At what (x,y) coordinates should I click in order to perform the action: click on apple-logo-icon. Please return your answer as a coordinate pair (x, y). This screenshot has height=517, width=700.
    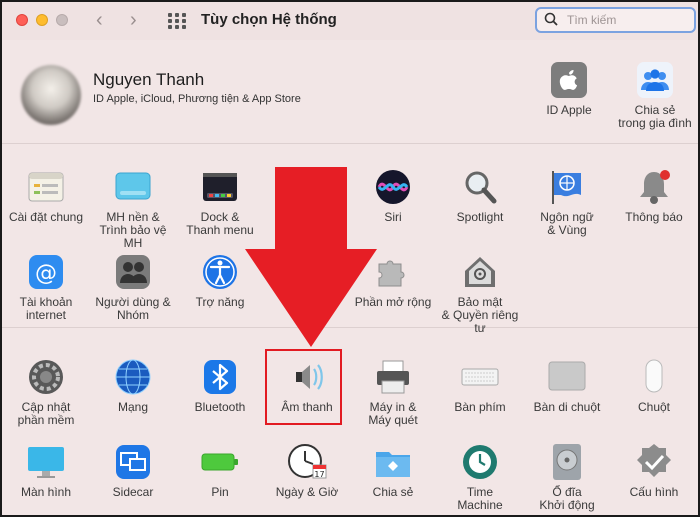
    Looking at the image, I should click on (569, 80).